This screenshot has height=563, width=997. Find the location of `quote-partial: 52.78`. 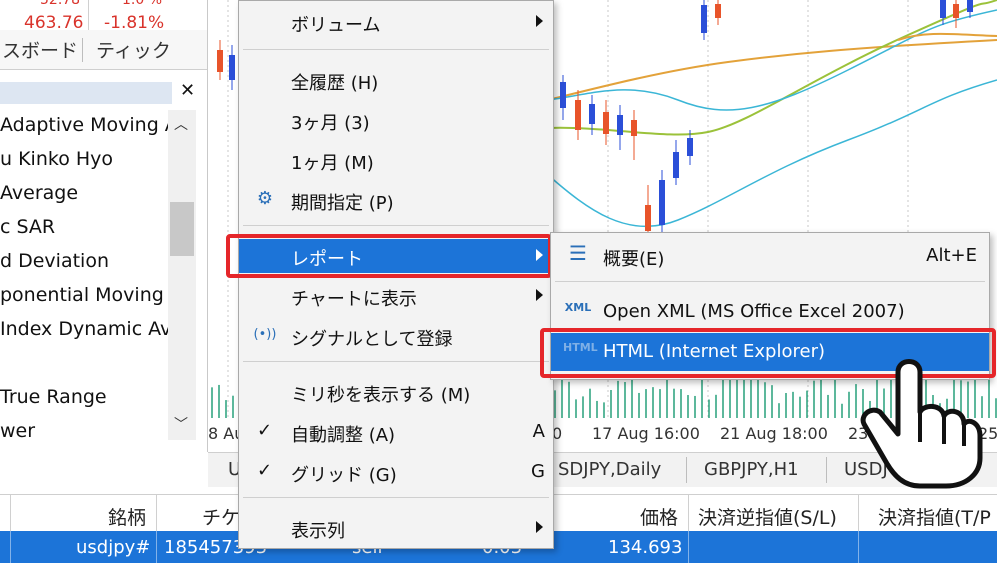

quote-partial: 52.78 is located at coordinates (60, 4).